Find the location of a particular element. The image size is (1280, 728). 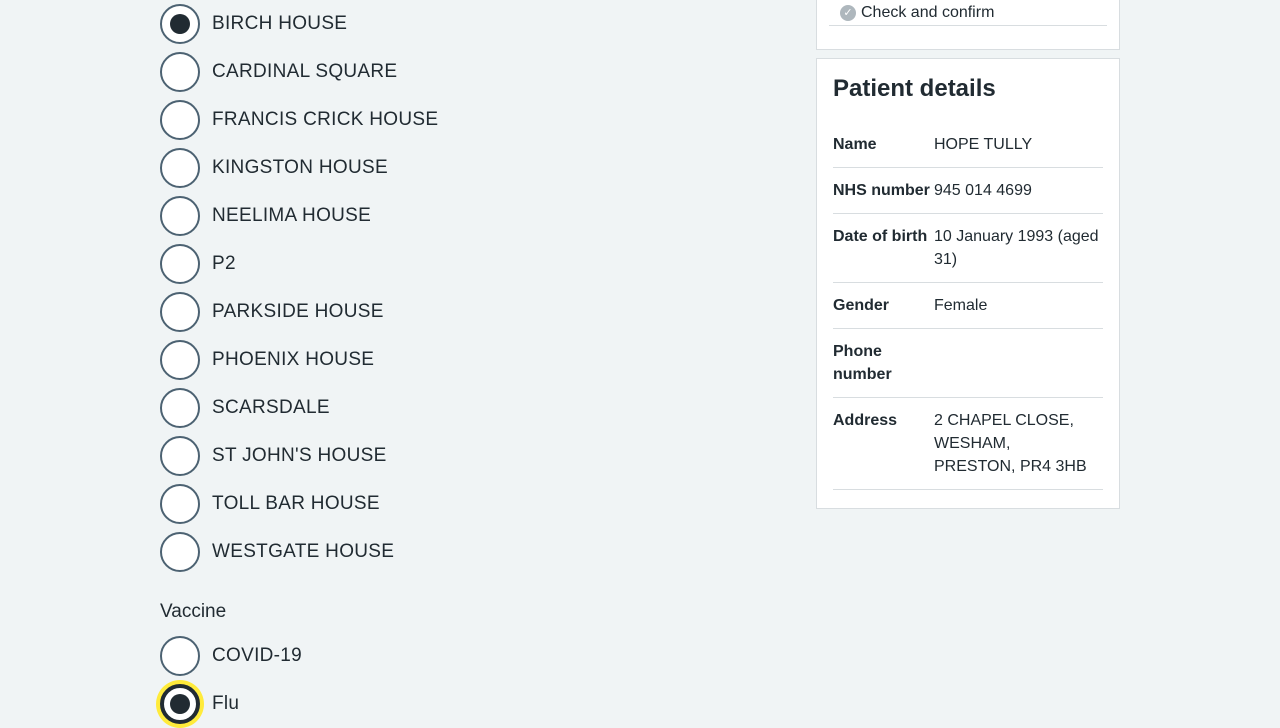

patient-gender: Female is located at coordinates (961, 305).